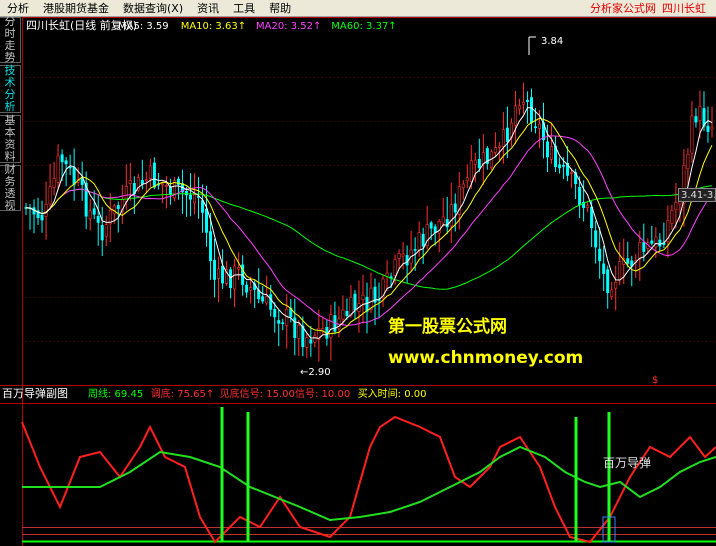  Describe the element at coordinates (363, 26) in the screenshot. I see `legend-item: MA60: 3.37↑` at that location.